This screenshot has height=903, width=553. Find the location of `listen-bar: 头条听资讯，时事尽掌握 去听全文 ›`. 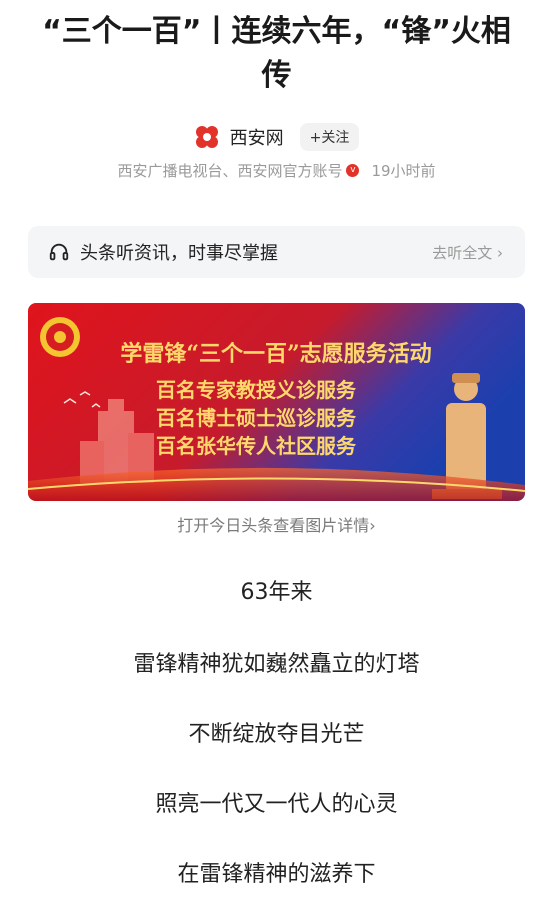

listen-bar: 头条听资讯，时事尽掌握 去听全文 › is located at coordinates (276, 252).